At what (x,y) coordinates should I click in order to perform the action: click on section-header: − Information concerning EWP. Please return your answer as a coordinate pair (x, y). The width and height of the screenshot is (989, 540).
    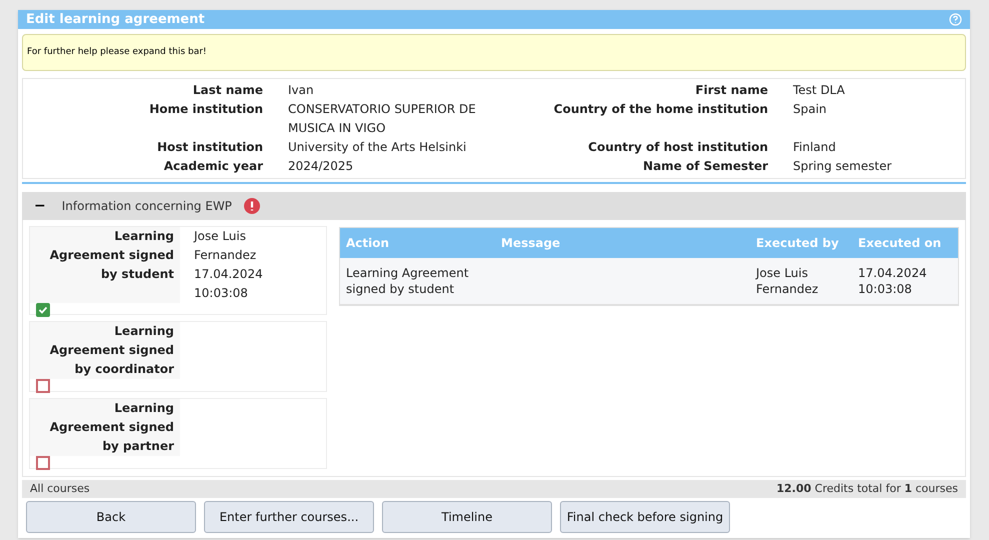
    Looking at the image, I should click on (494, 206).